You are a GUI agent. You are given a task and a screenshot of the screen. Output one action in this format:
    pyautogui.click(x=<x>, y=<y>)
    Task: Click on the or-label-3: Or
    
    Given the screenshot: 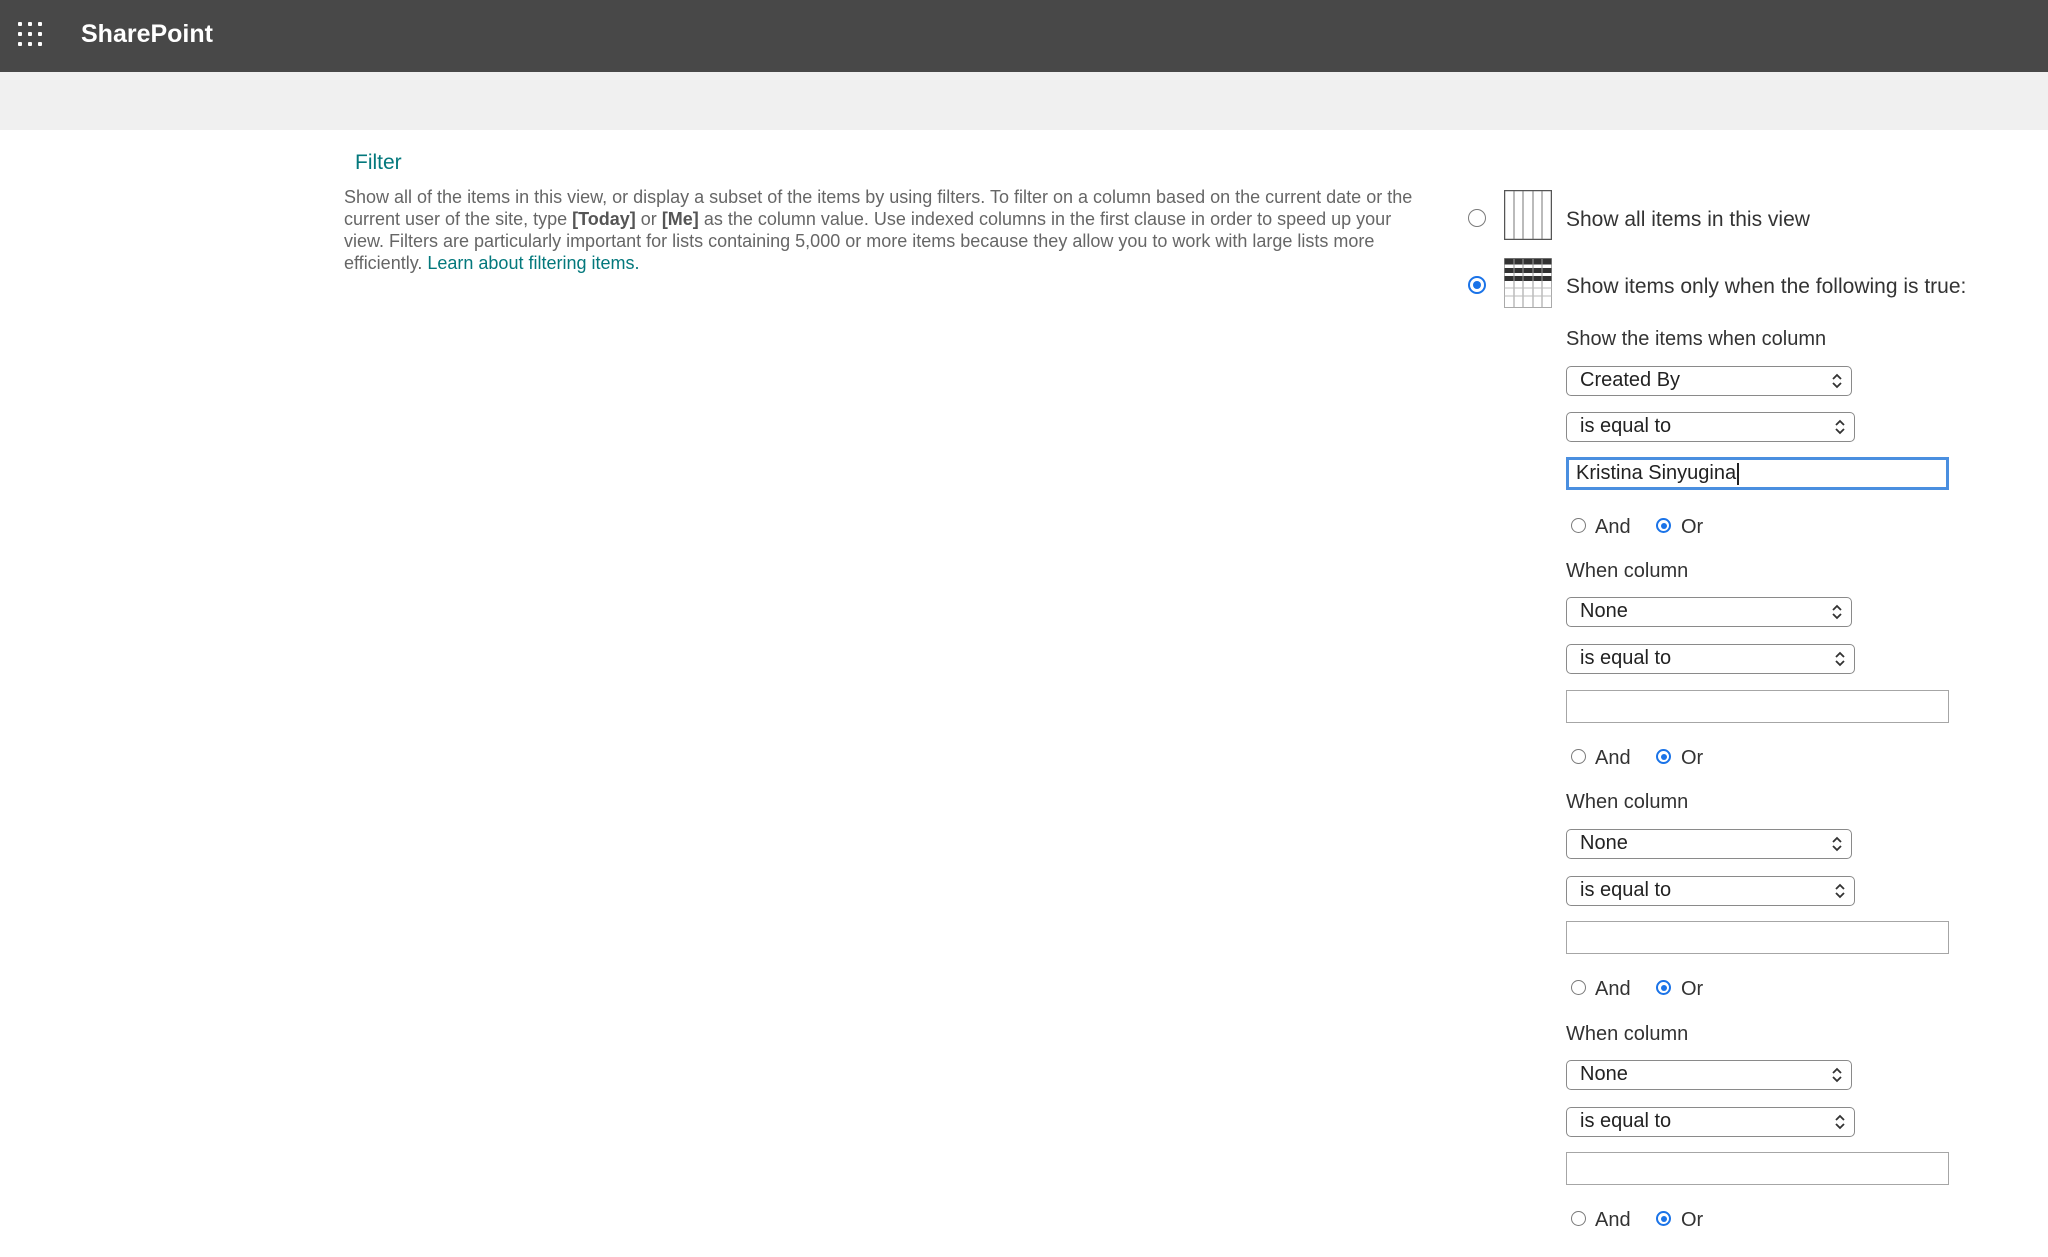 What is the action you would take?
    pyautogui.click(x=1692, y=989)
    